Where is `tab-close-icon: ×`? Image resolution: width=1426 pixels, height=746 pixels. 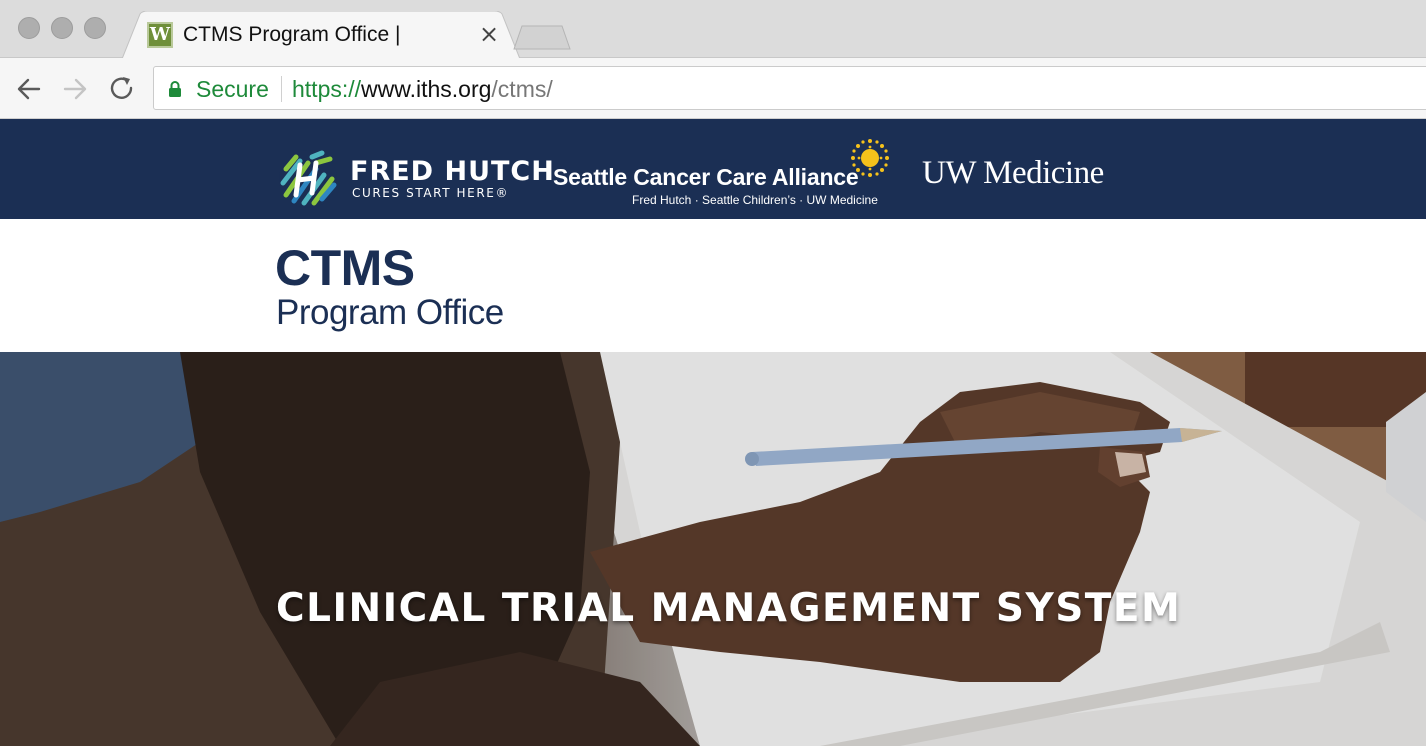
tab-close-icon: × is located at coordinates (489, 34).